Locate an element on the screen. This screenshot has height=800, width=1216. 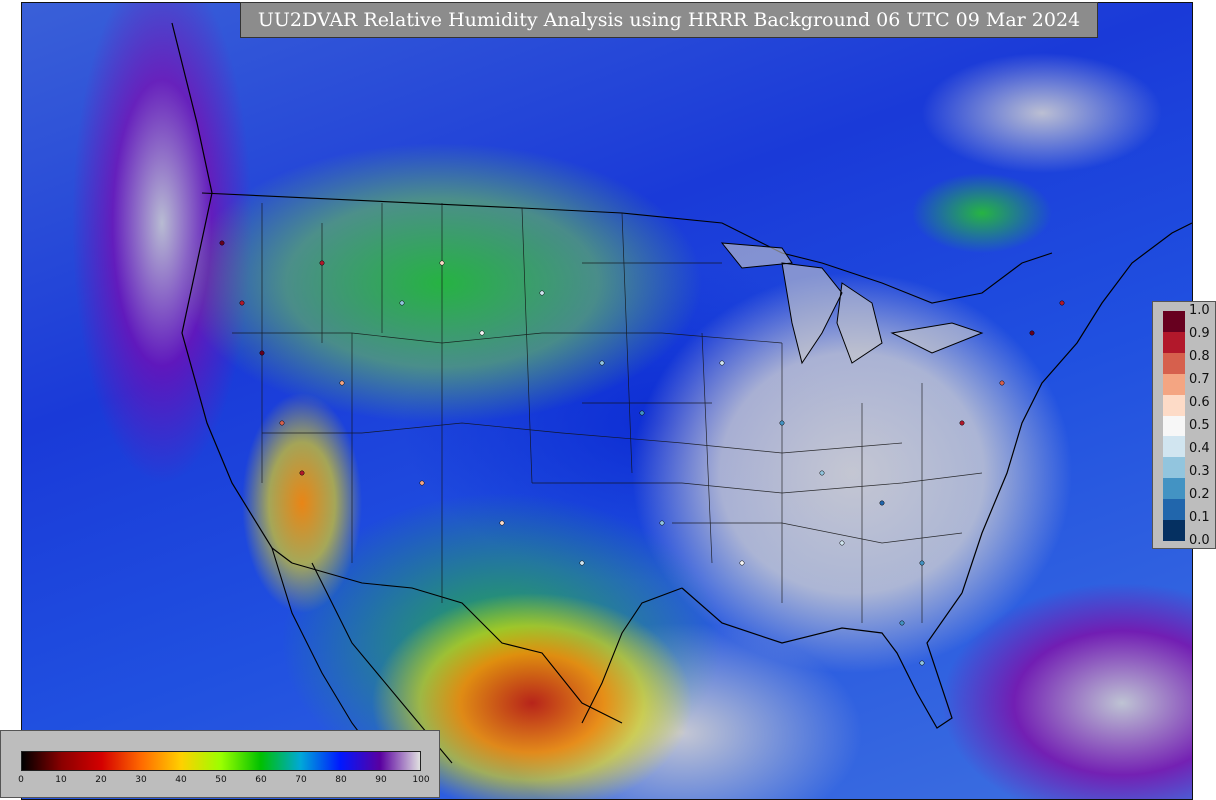
observation-colorbar-label: 0.9 is located at coordinates (1199, 333).